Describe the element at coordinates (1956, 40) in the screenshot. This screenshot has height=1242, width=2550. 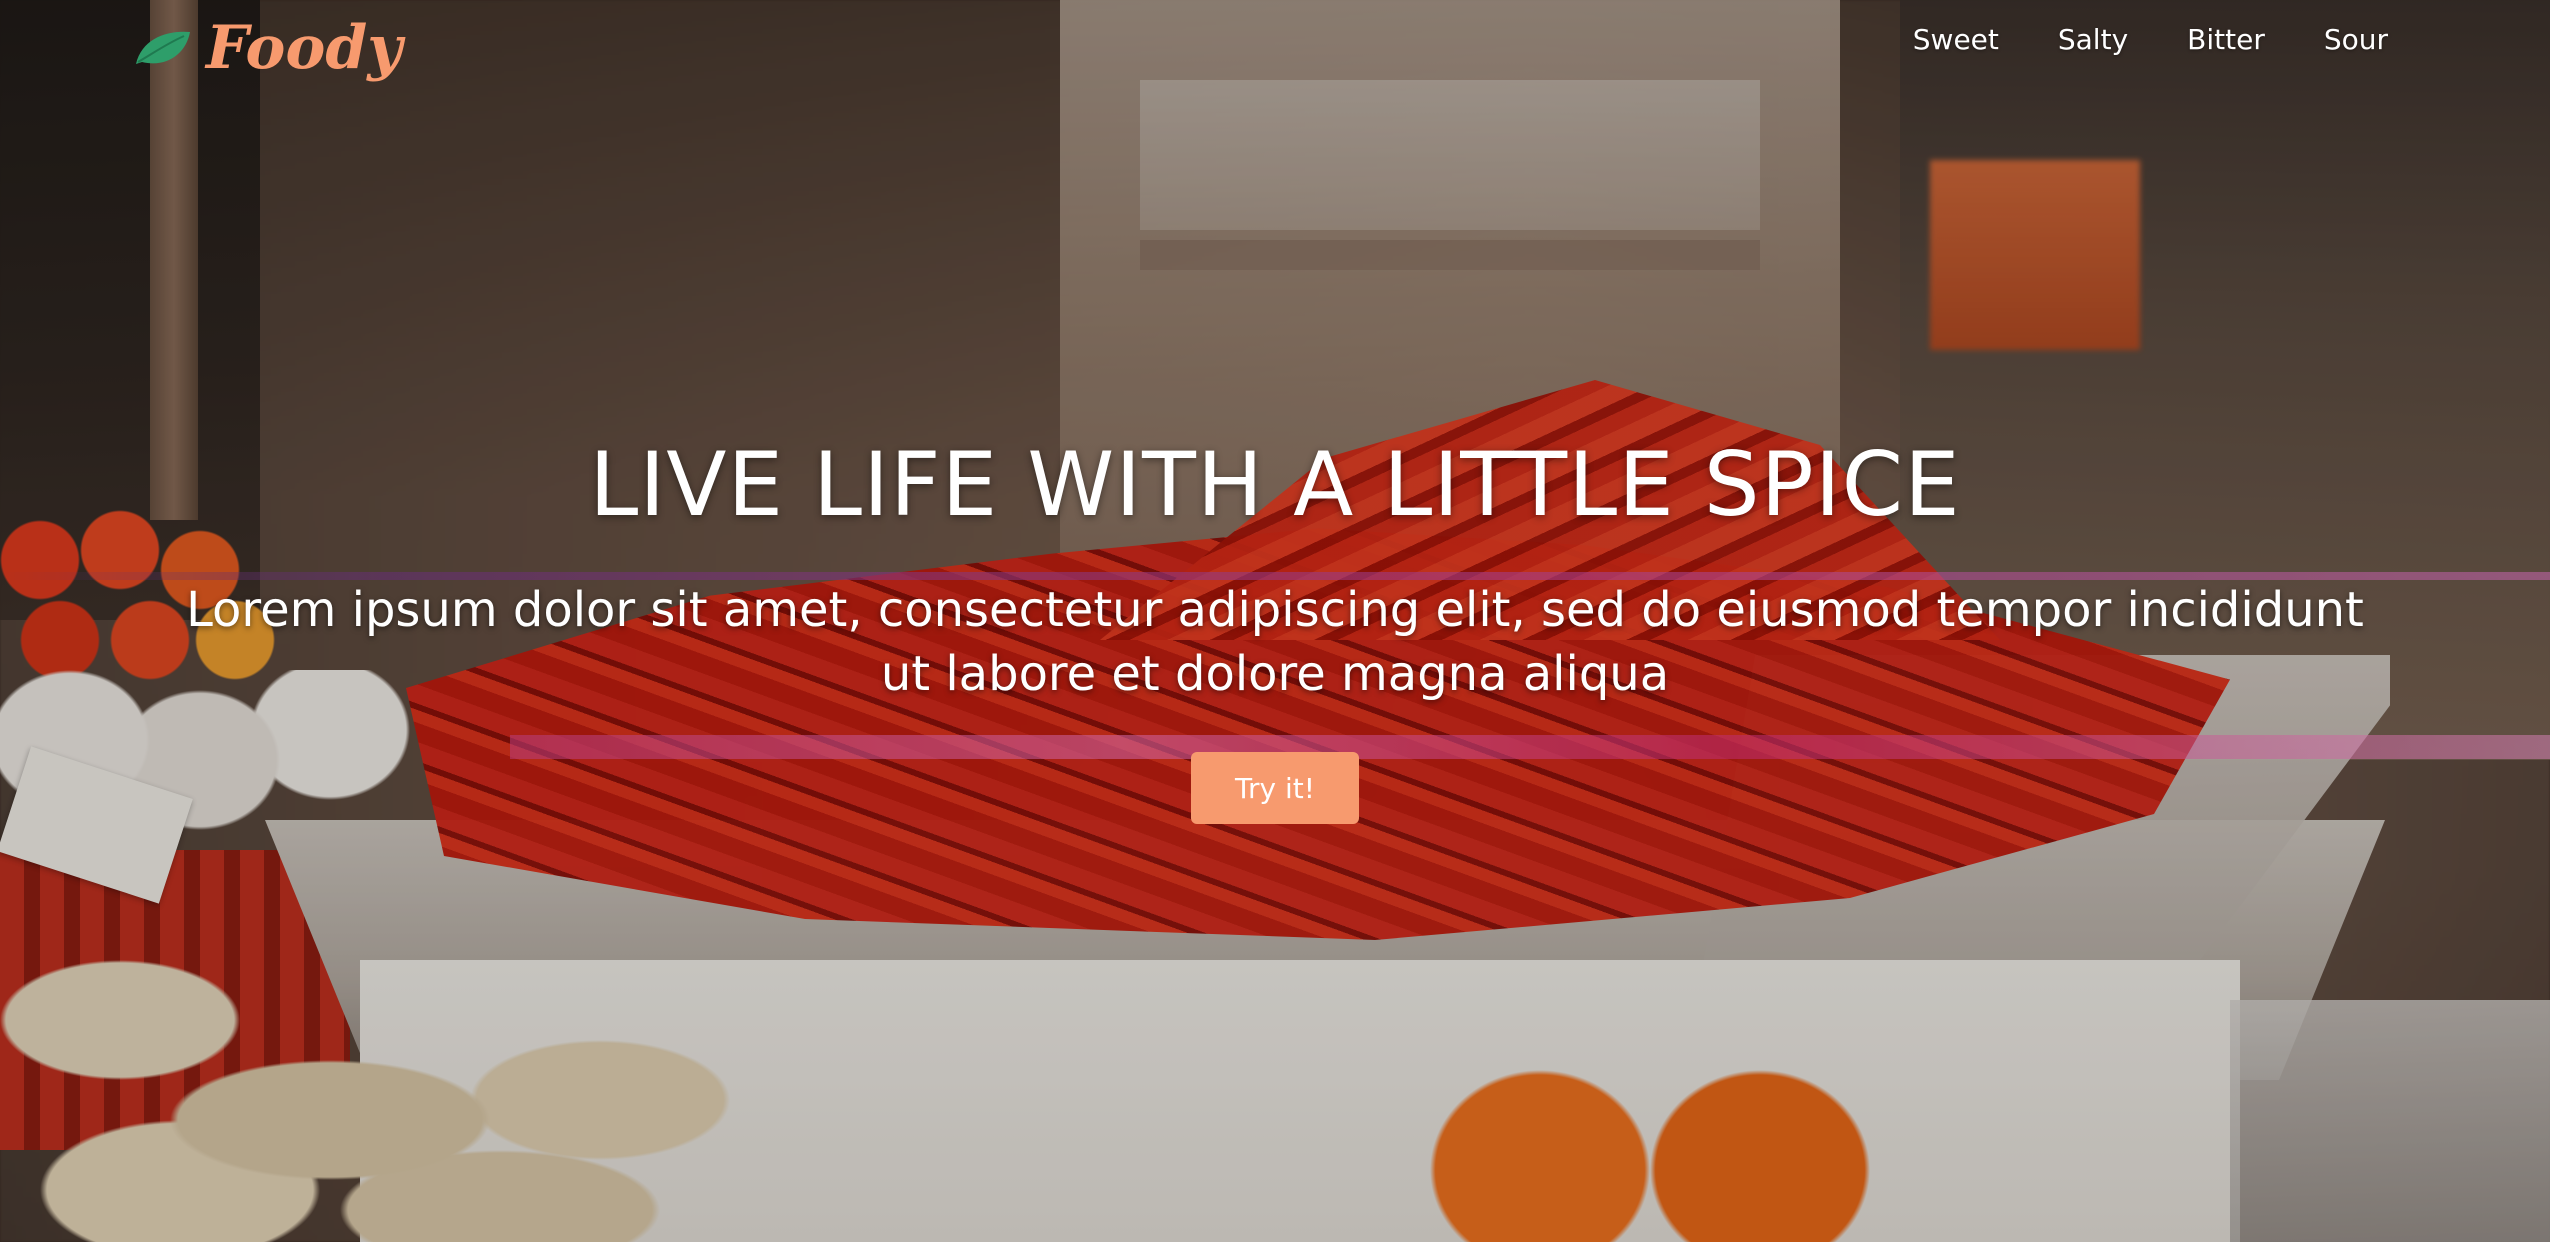
I see `nav-item-sweet: Sweet` at that location.